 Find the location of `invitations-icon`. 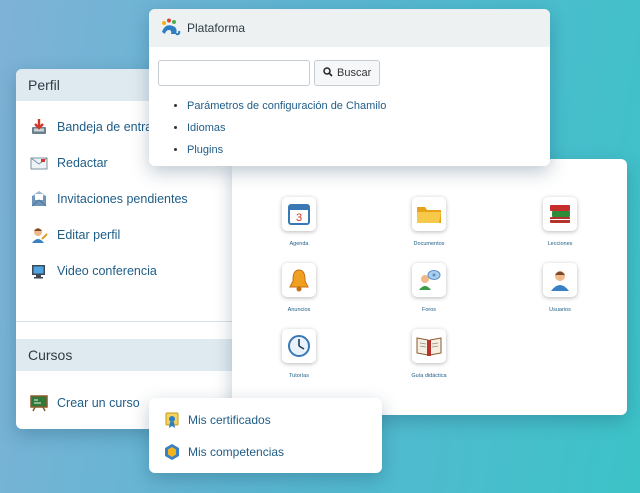

invitations-icon is located at coordinates (39, 199).